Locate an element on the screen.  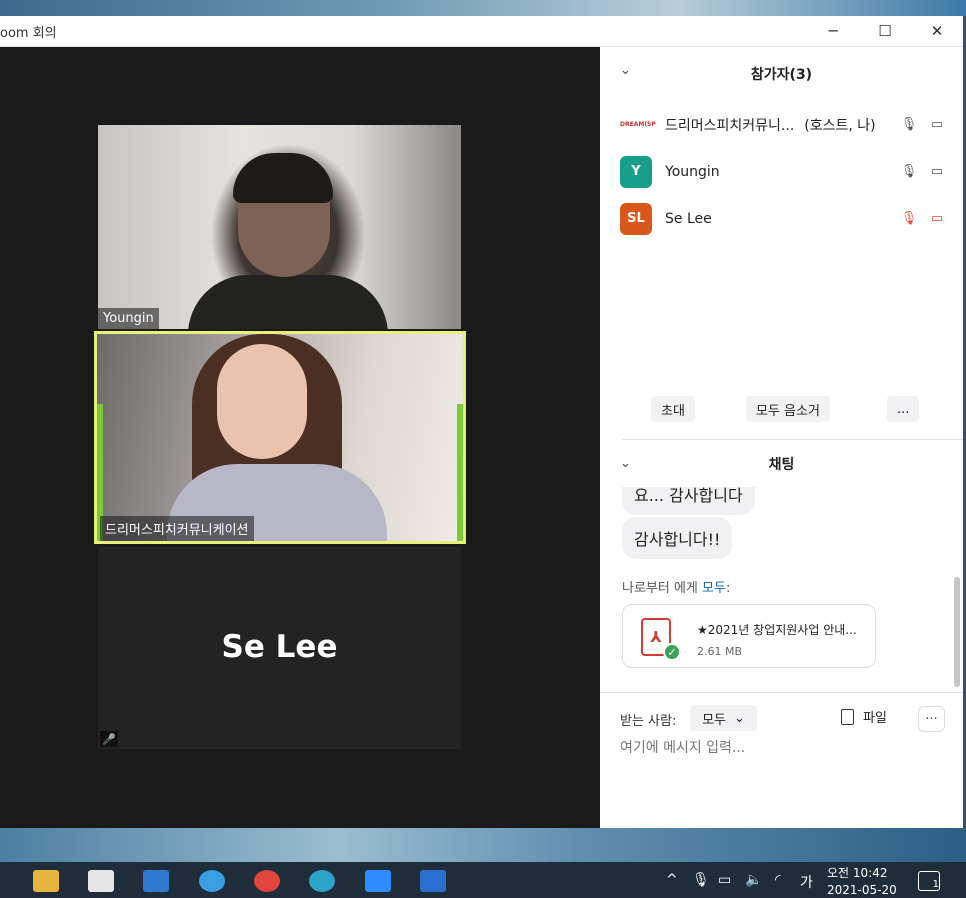
close-button: ✕ is located at coordinates (937, 31).